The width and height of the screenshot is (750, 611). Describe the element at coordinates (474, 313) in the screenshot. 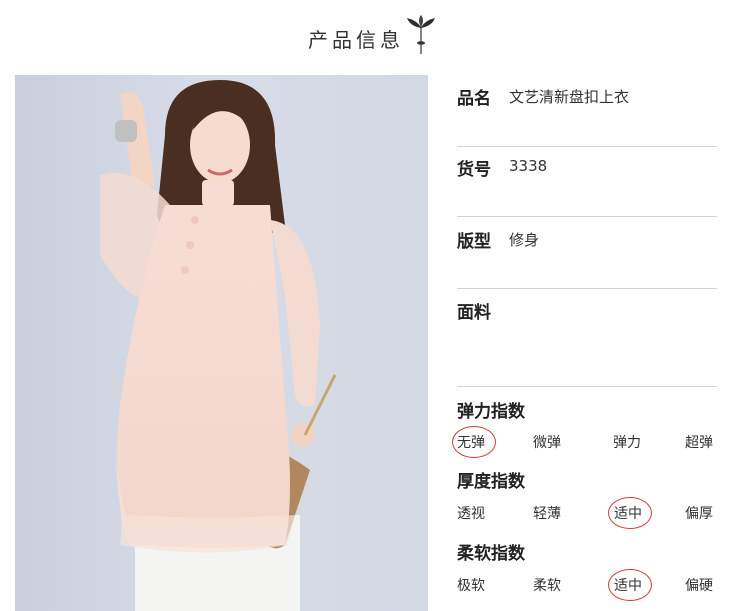

I see `fabric-label: 面料` at that location.